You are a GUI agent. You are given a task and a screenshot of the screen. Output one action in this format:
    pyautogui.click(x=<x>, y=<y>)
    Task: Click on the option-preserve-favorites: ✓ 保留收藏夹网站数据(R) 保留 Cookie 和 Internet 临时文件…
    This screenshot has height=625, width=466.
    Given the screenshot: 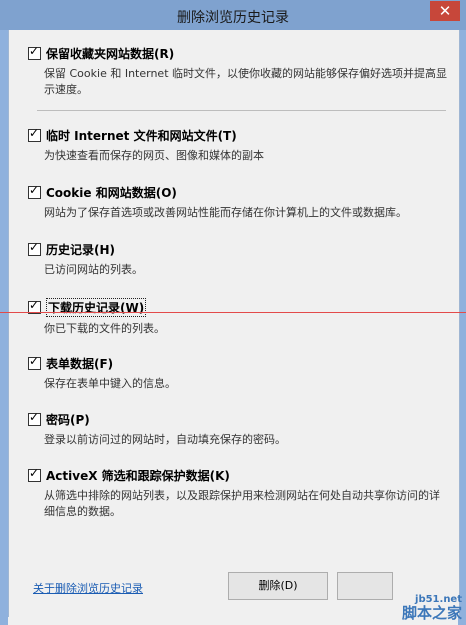 What is the action you would take?
    pyautogui.click(x=238, y=71)
    